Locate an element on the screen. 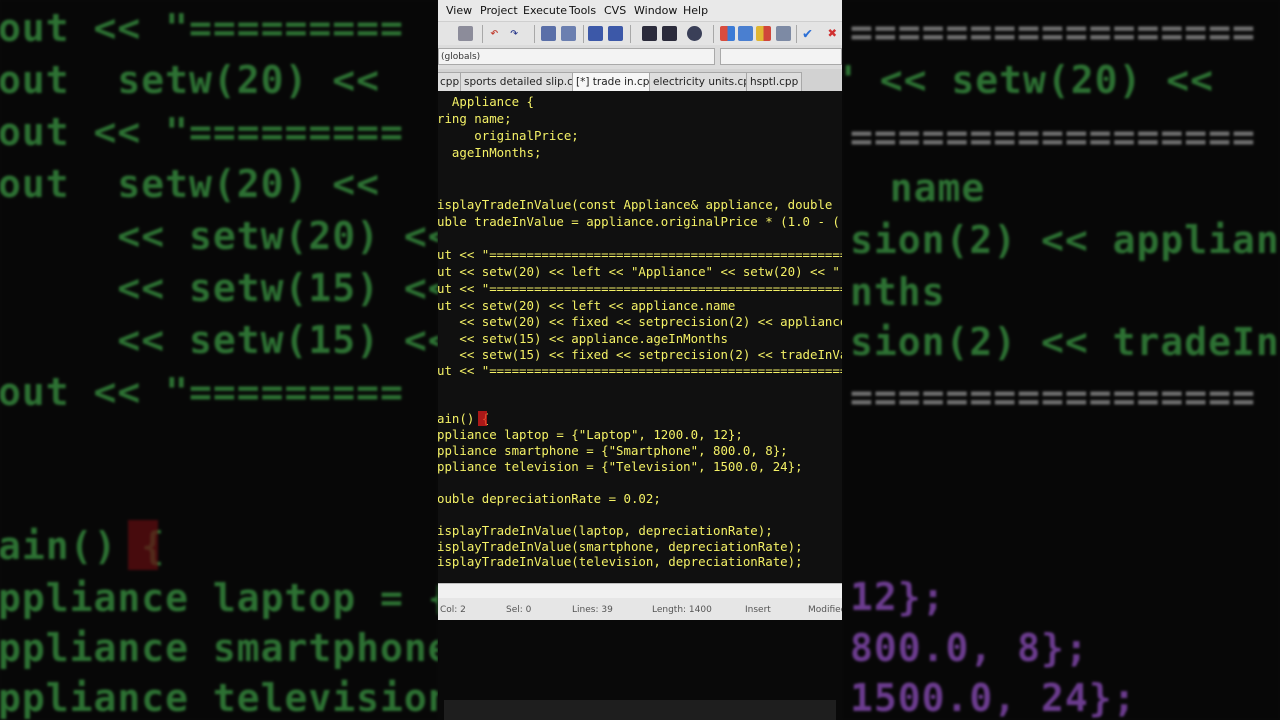  toolbar: ↶ ↷ ✔ ✖ is located at coordinates (640, 33).